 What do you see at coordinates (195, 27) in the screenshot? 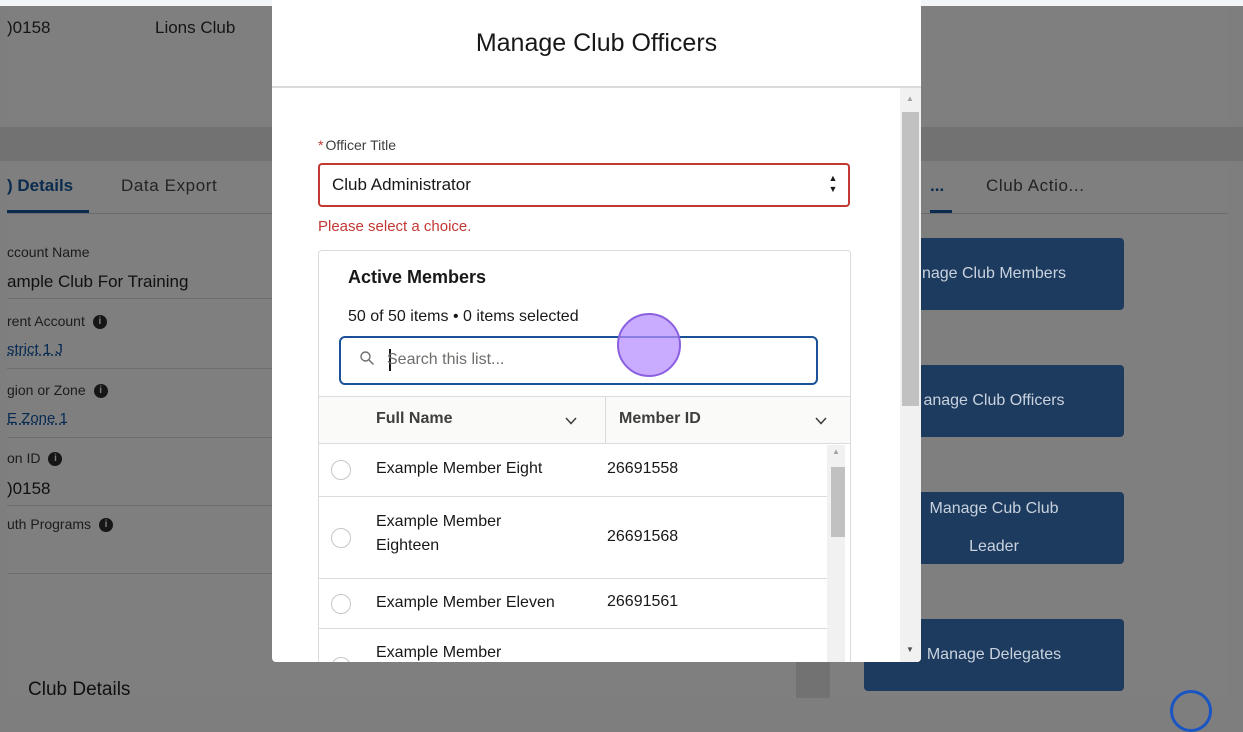
I see `record-type: Lions Club` at bounding box center [195, 27].